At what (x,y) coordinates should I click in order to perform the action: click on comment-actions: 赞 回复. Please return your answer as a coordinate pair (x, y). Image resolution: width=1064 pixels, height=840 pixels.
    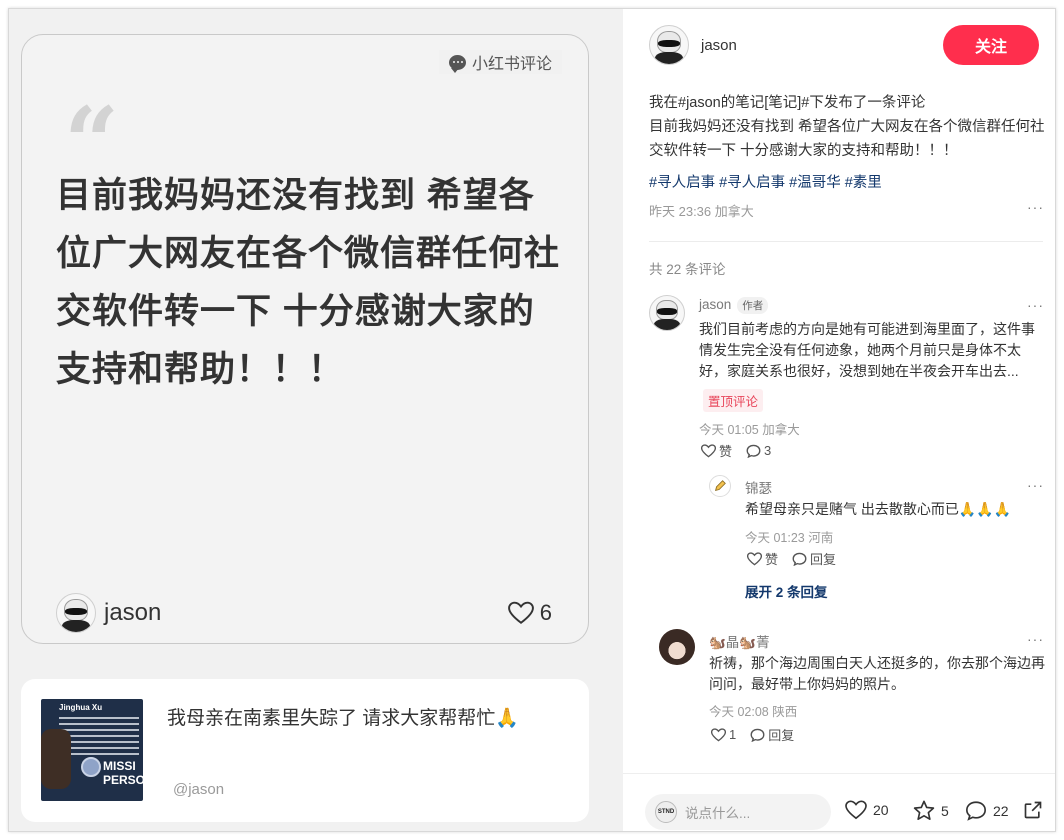
    Looking at the image, I should click on (791, 558).